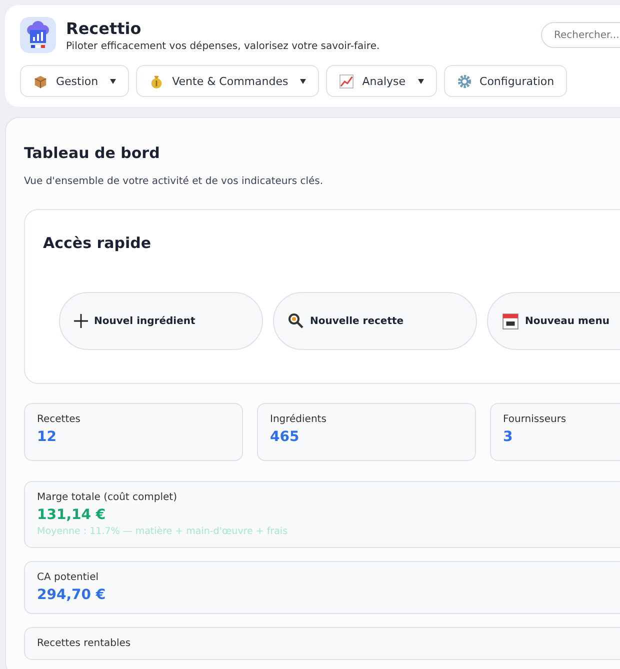 The height and width of the screenshot is (669, 620). What do you see at coordinates (84, 643) in the screenshot?
I see `metric-label: Recettes rentables` at bounding box center [84, 643].